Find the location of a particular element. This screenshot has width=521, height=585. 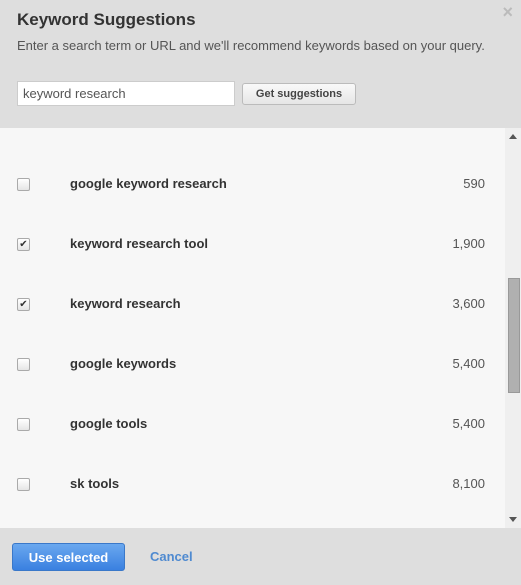

keyword-label: keyword research tool is located at coordinates (139, 243).